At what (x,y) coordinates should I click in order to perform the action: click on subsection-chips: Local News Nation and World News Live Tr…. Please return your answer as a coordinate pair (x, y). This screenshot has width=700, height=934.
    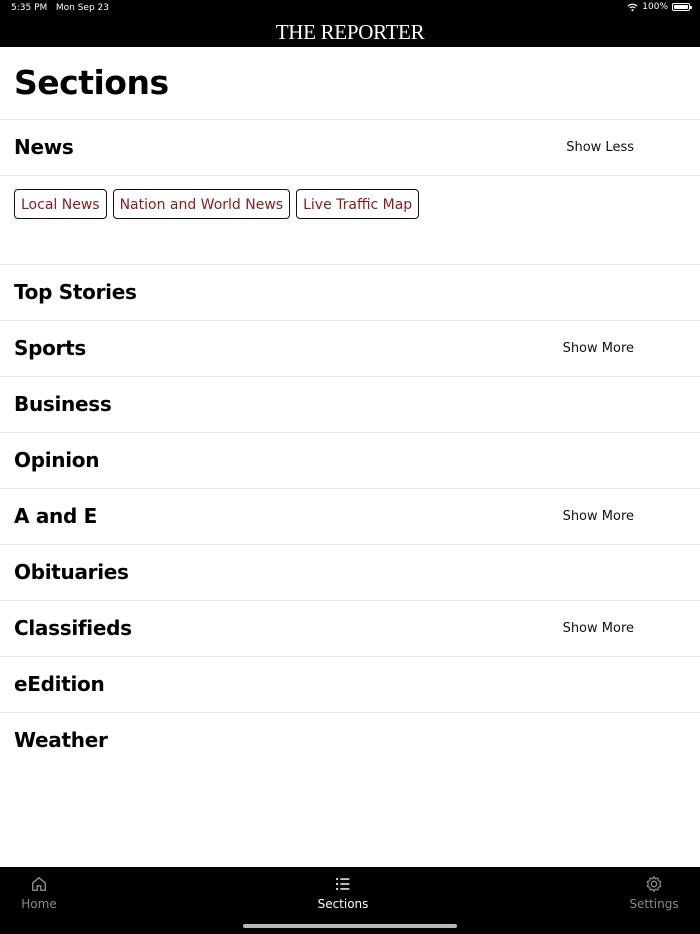
    Looking at the image, I should click on (217, 204).